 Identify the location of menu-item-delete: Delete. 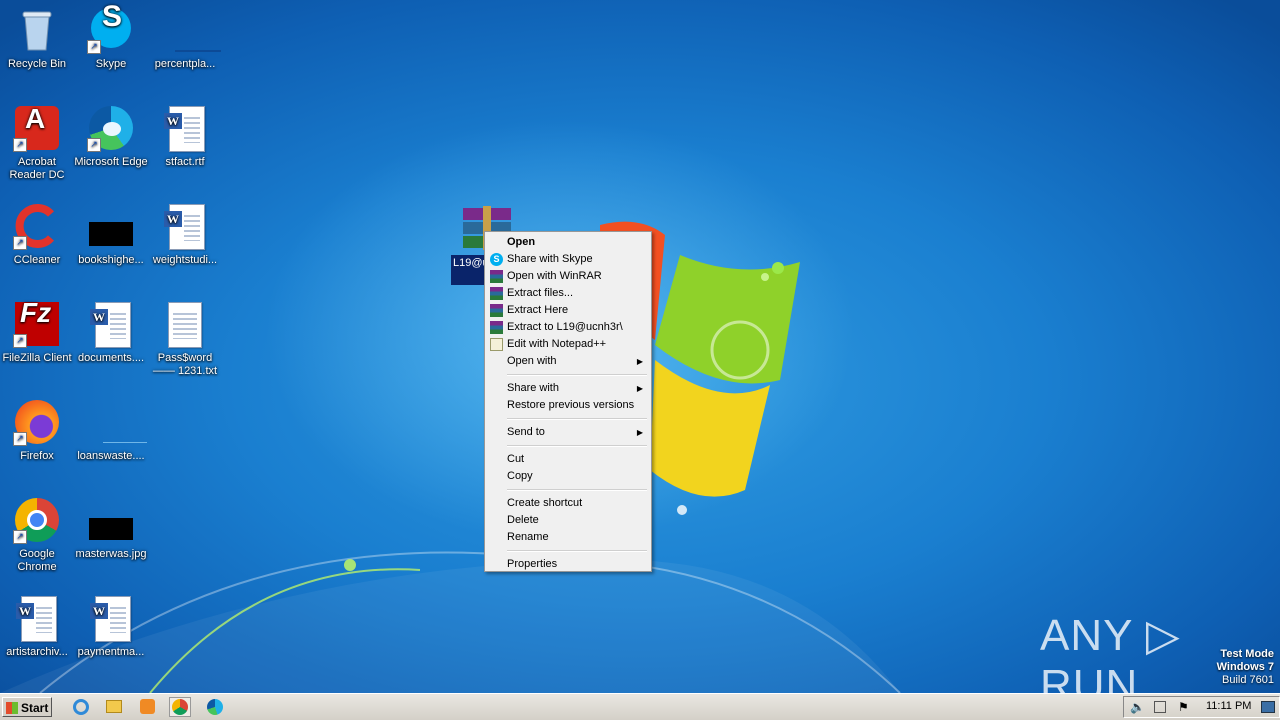
(568, 520).